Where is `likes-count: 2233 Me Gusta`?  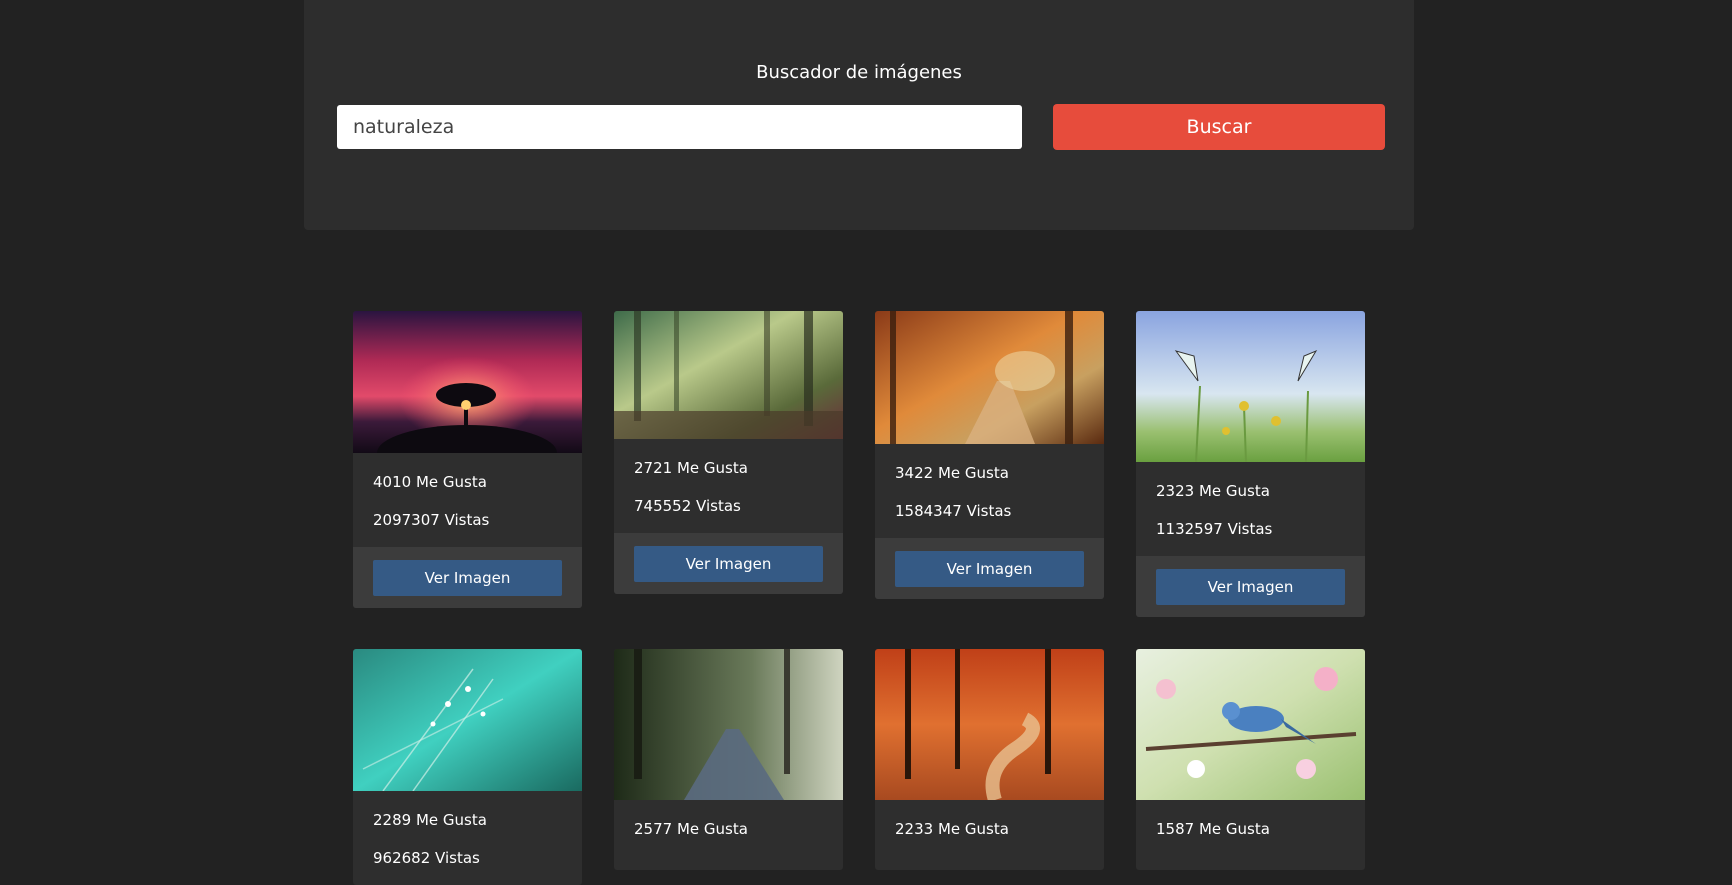
likes-count: 2233 Me Gusta is located at coordinates (952, 829).